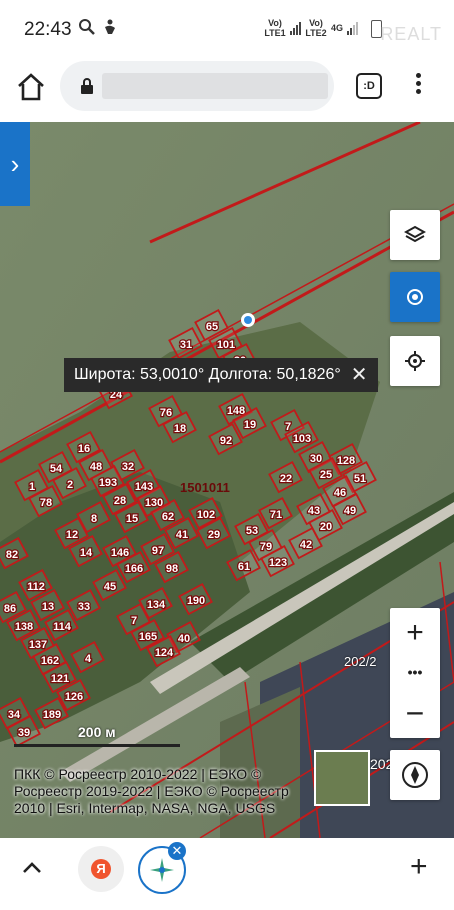  I want to click on yandex-logo-icon: Я, so click(101, 869).